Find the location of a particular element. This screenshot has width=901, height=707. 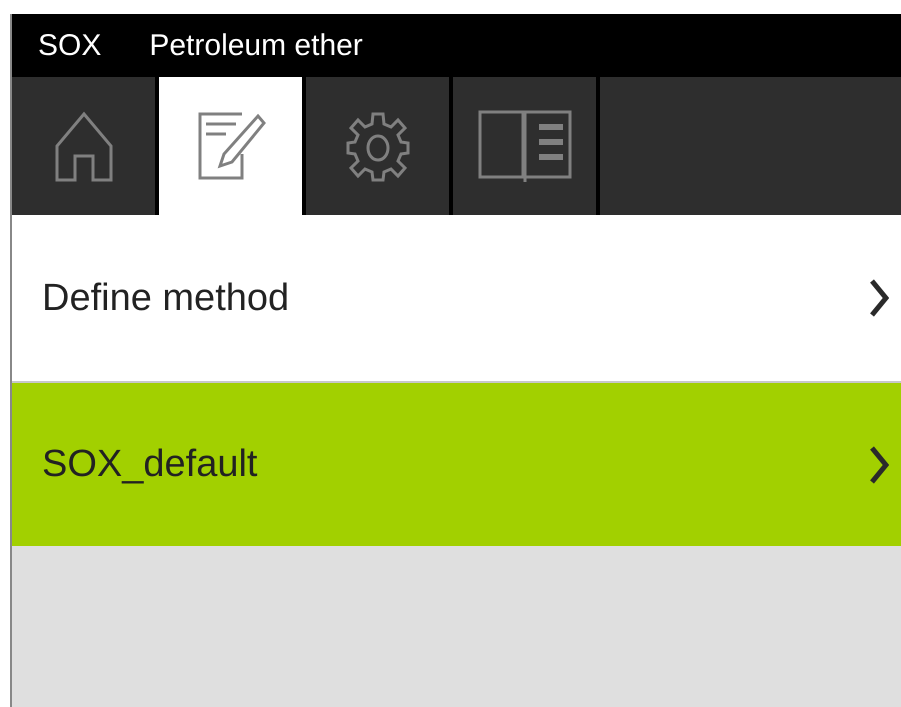

gear-icon is located at coordinates (378, 146).